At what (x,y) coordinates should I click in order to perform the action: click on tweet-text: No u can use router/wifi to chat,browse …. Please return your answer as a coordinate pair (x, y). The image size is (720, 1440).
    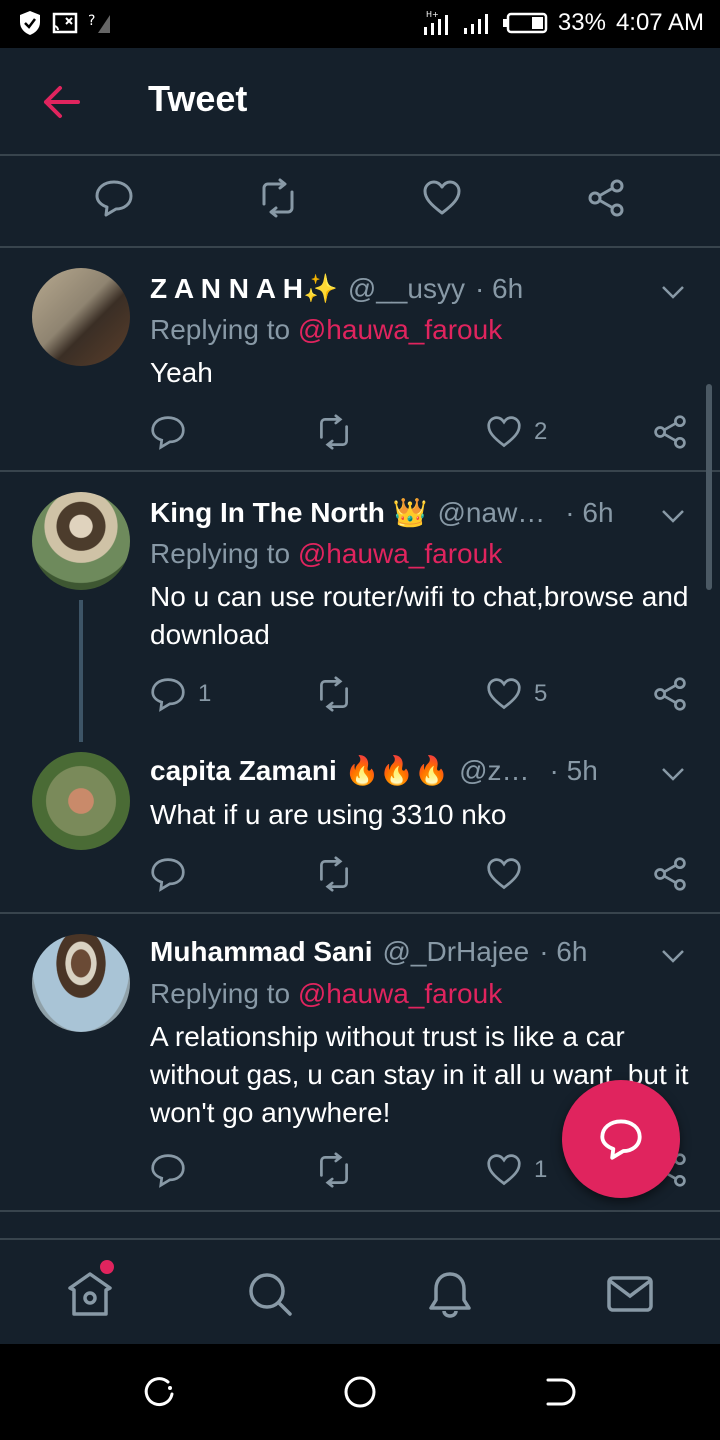
    Looking at the image, I should click on (419, 615).